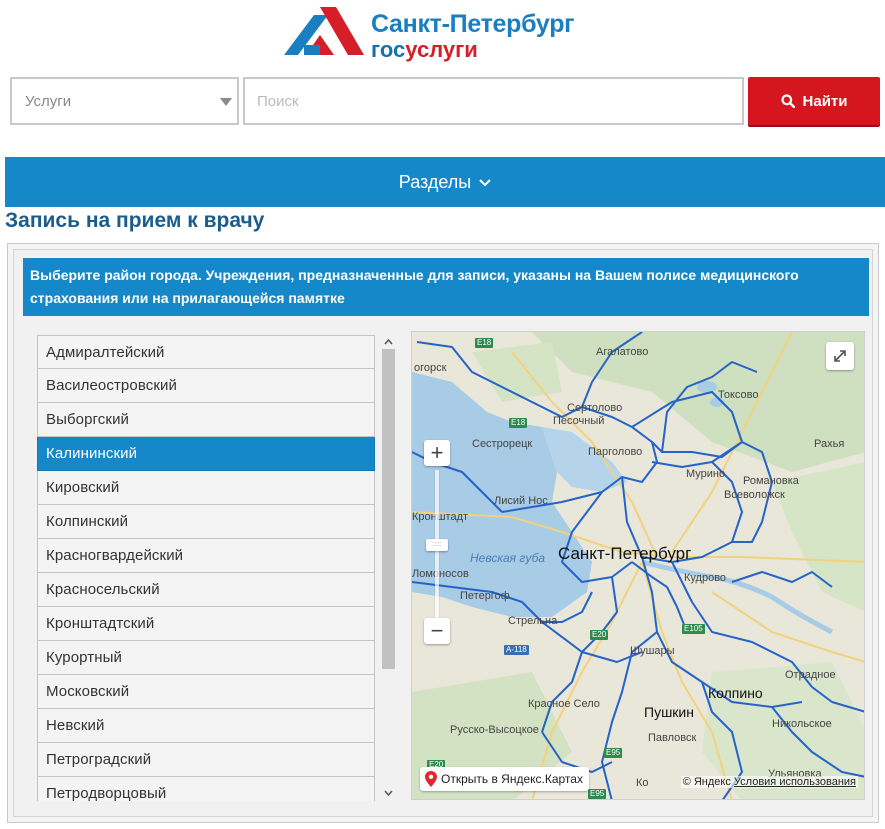  I want to click on category-select-value: Услуги, so click(48, 101).